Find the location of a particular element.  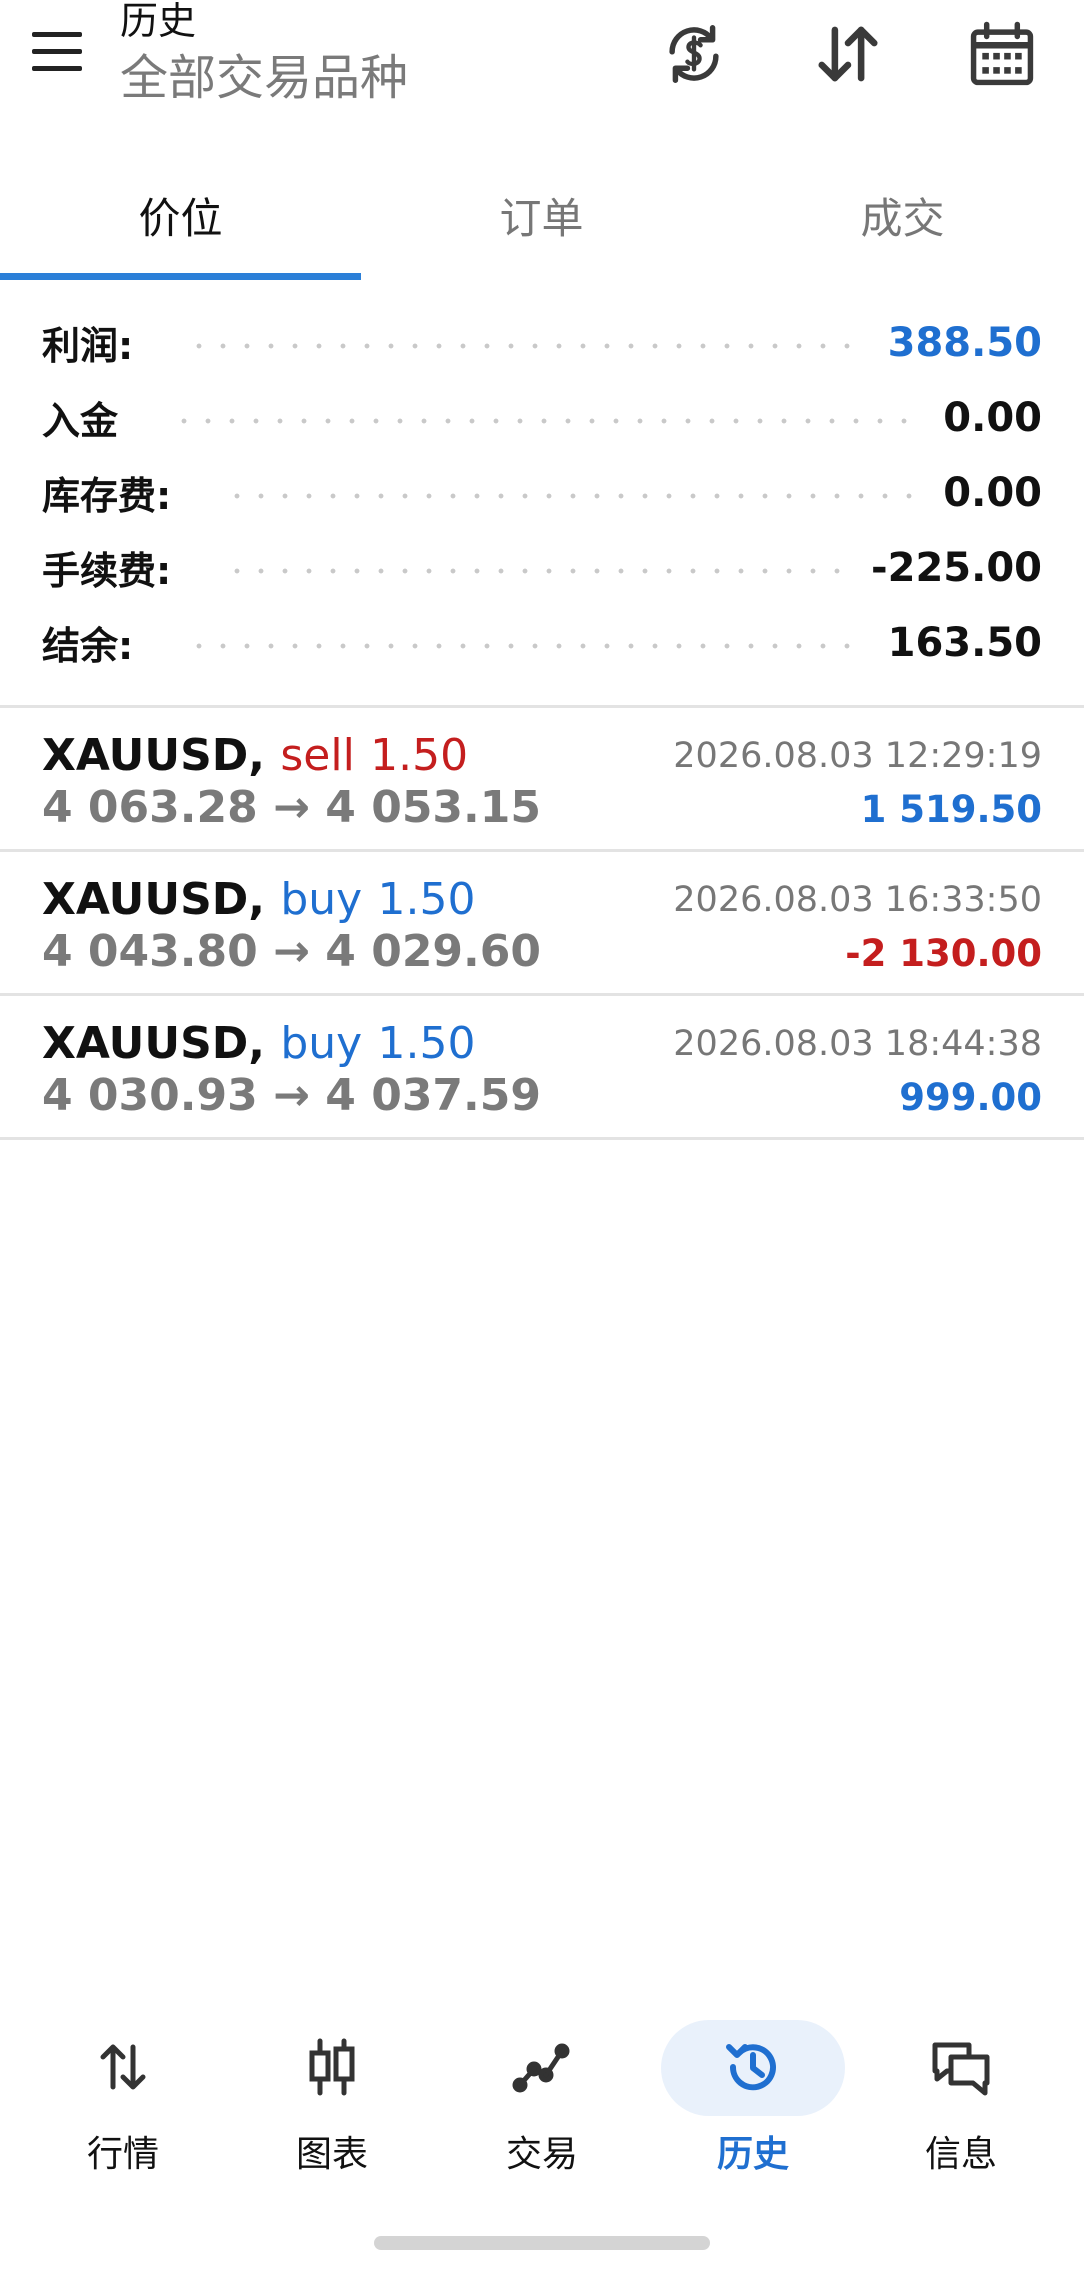

tab-indicator is located at coordinates (180, 276).